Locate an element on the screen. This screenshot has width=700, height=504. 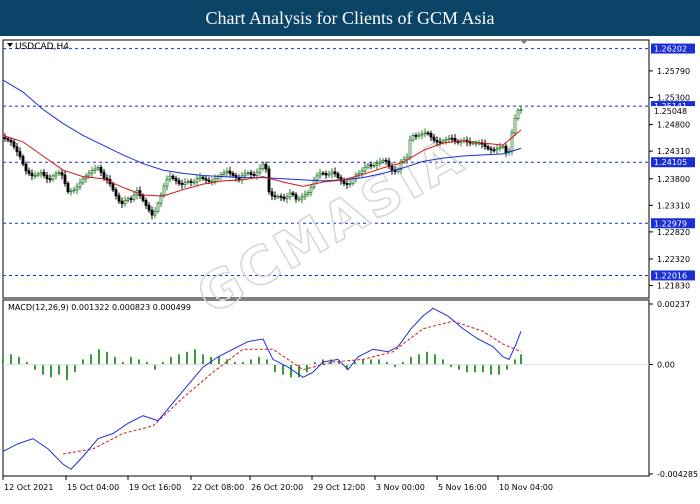
price-tick-label: 1.23310 is located at coordinates (673, 205).